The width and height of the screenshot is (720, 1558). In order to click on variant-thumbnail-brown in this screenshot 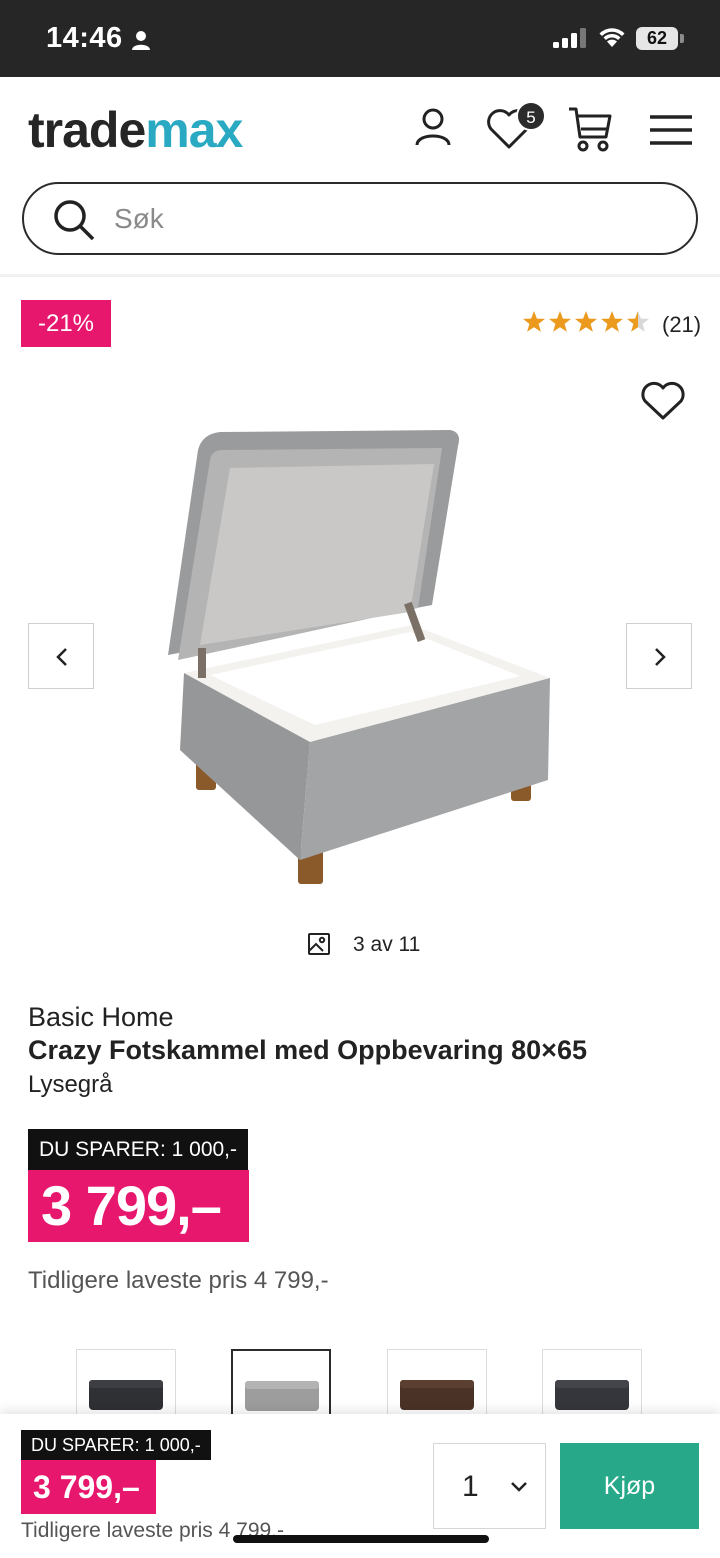, I will do `click(437, 1382)`.